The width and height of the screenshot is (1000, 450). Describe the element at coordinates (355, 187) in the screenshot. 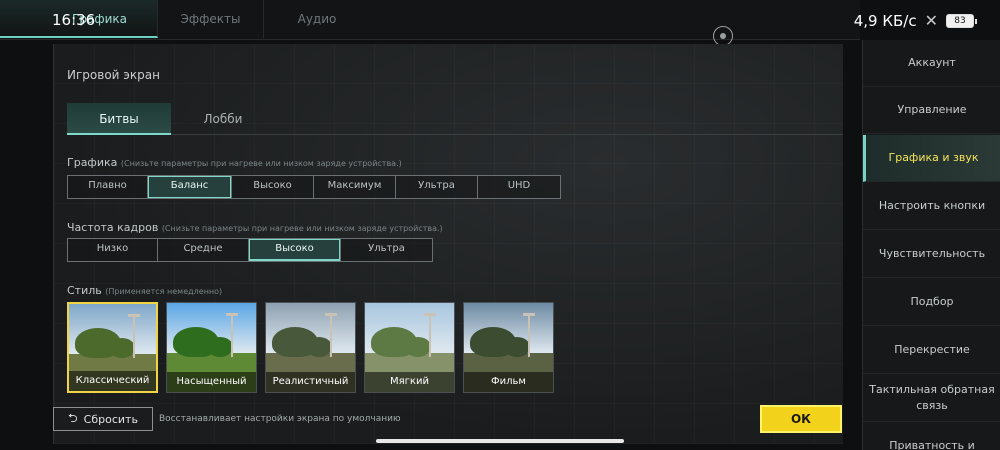

I see `graphics-option-max: Максимум` at that location.